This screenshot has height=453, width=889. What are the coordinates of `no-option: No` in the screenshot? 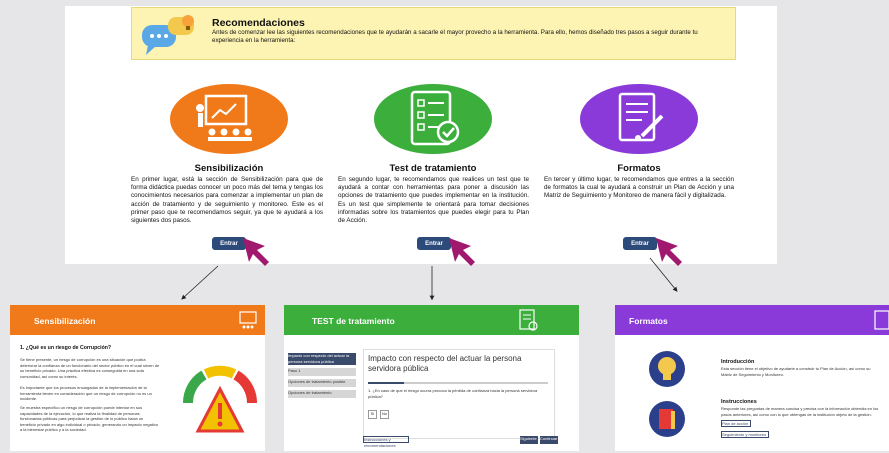 It's located at (384, 414).